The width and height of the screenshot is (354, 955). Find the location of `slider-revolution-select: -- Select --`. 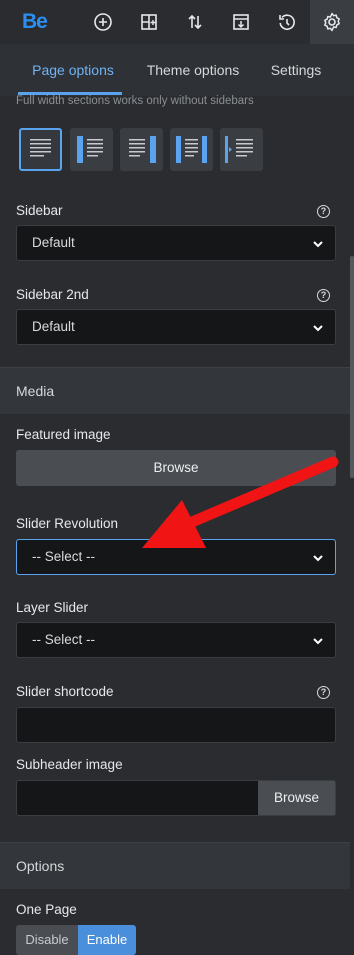

slider-revolution-select: -- Select -- is located at coordinates (176, 557).